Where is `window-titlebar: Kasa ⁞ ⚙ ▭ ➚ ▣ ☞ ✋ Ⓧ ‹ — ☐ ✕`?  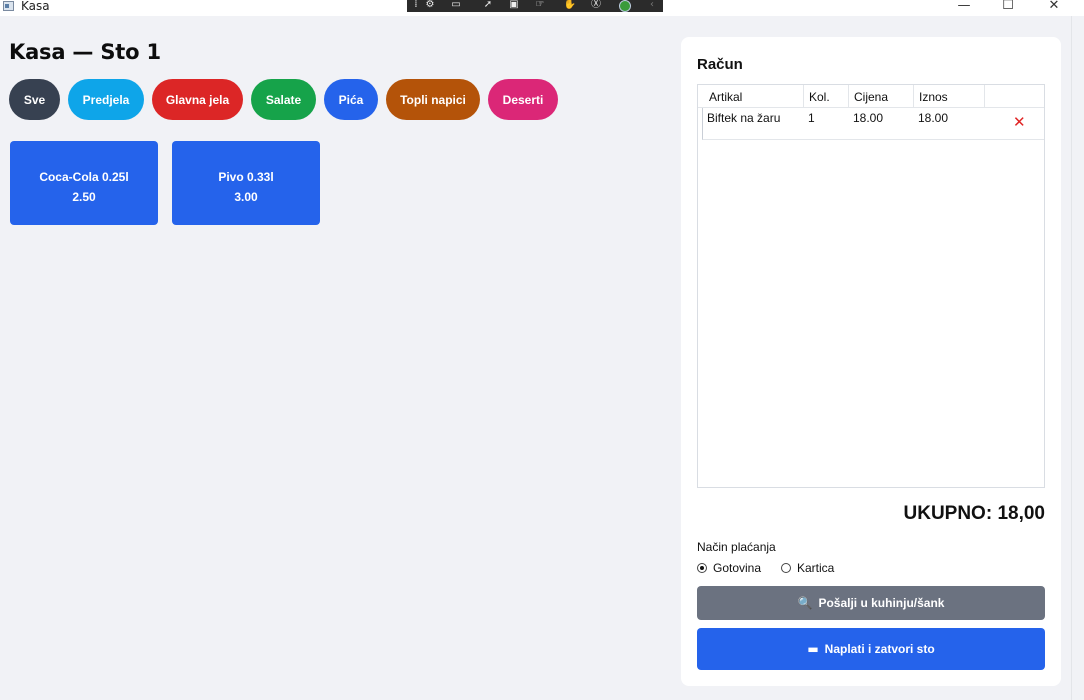 window-titlebar: Kasa ⁞ ⚙ ▭ ➚ ▣ ☞ ✋ Ⓧ ‹ — ☐ ✕ is located at coordinates (542, 8).